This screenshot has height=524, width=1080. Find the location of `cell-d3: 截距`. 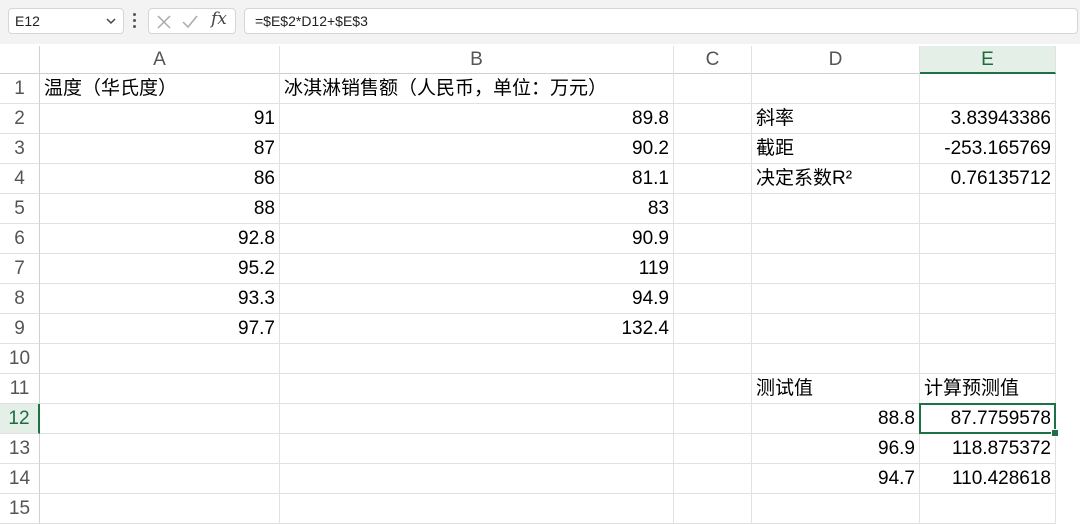

cell-d3: 截距 is located at coordinates (836, 149).